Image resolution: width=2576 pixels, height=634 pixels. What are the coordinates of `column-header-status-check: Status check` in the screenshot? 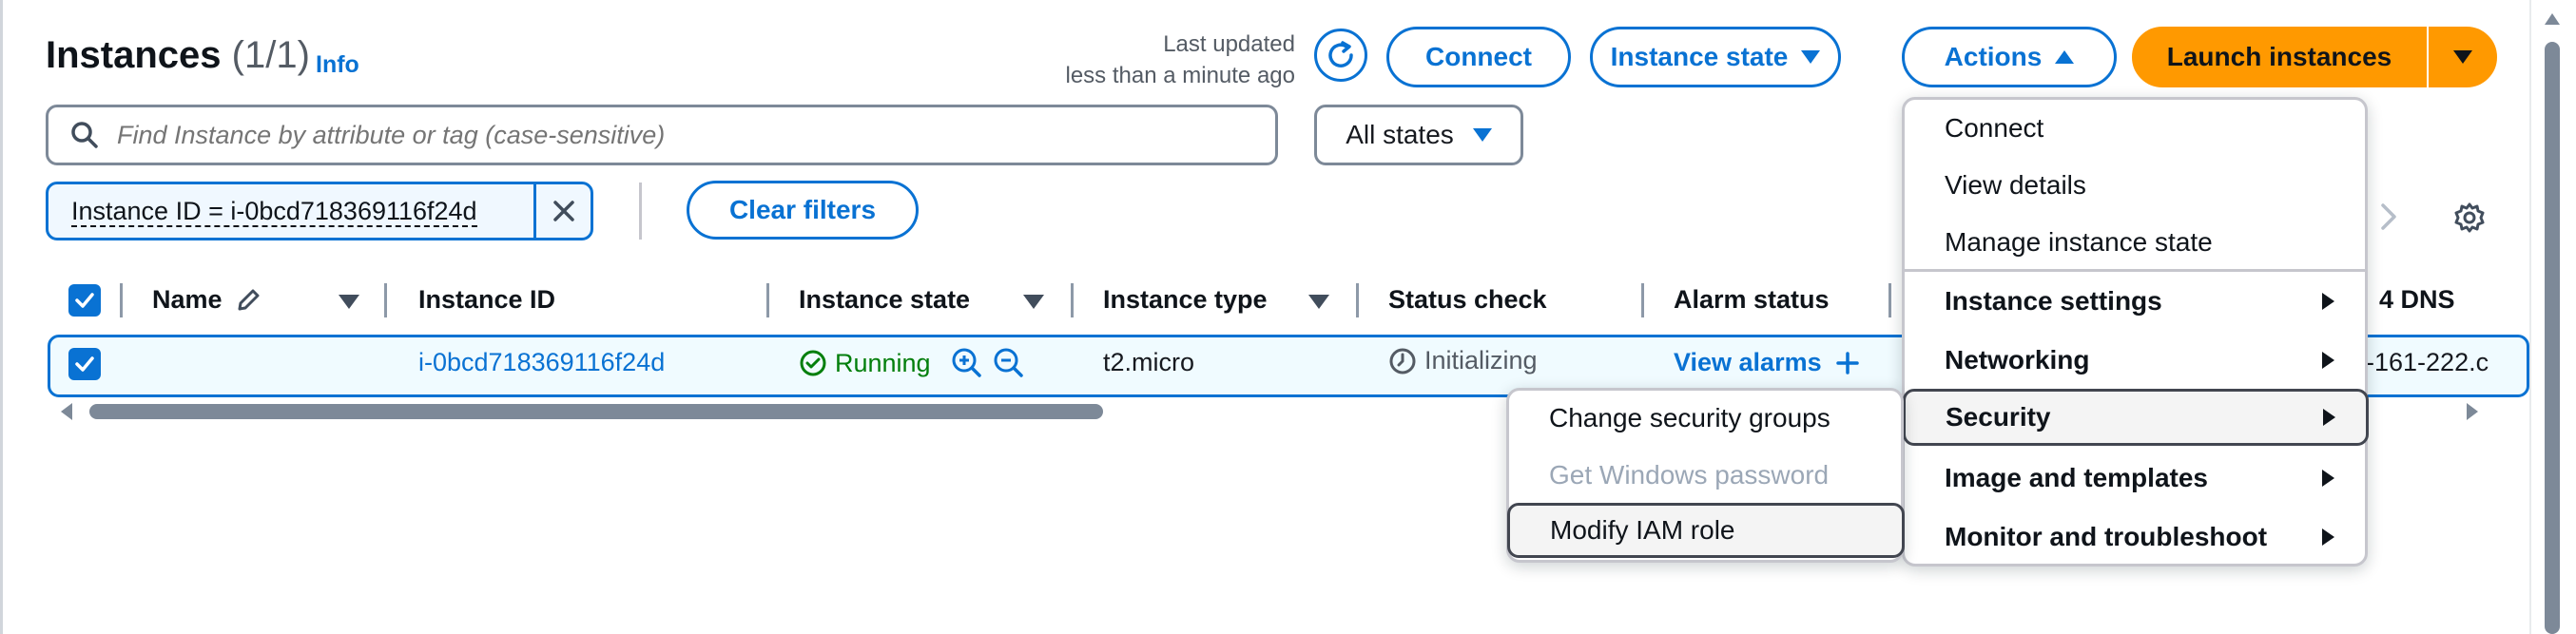 It's located at (1467, 300).